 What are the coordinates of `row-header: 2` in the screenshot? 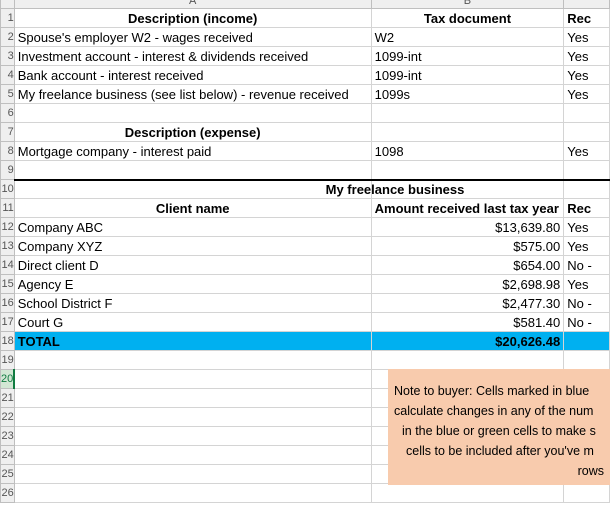 It's located at (7, 37).